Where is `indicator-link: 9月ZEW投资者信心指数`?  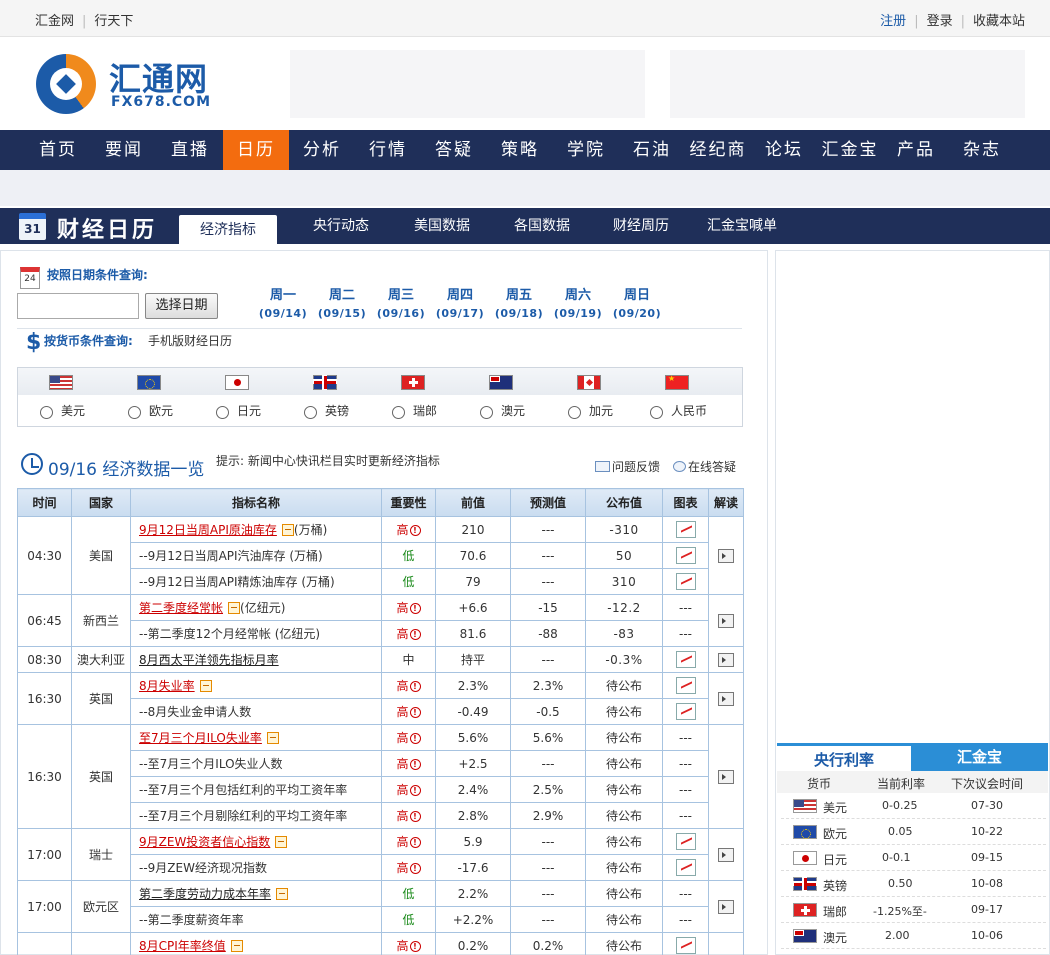 indicator-link: 9月ZEW投资者信心指数 is located at coordinates (204, 842).